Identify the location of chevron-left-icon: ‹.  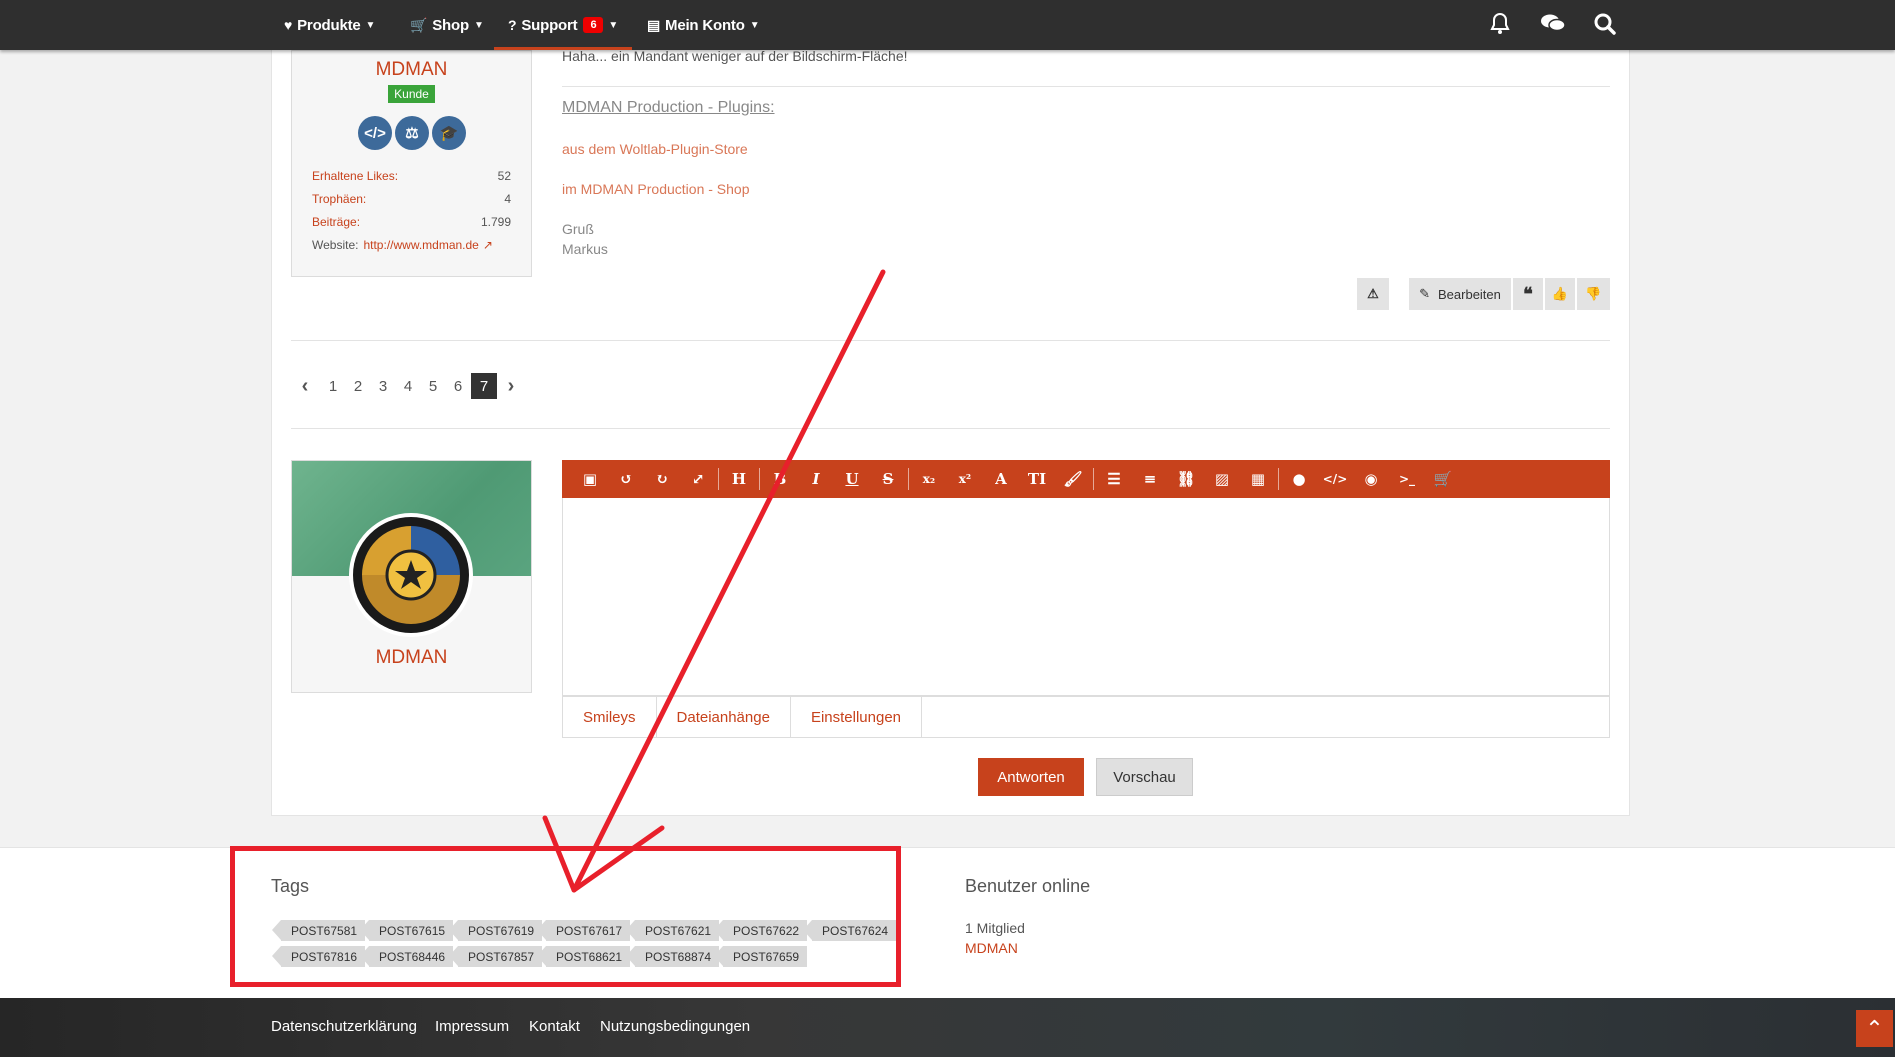
(305, 385).